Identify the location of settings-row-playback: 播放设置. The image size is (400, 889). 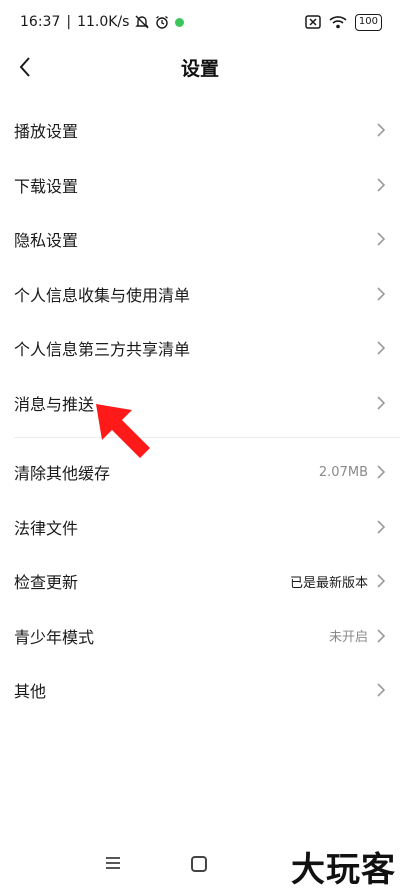
(200, 130).